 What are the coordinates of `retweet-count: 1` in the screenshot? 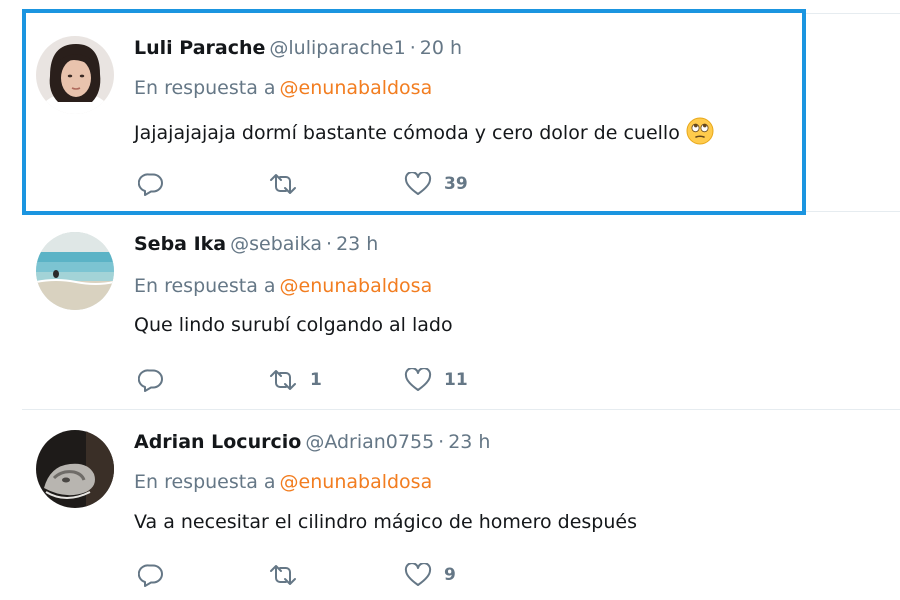 It's located at (316, 380).